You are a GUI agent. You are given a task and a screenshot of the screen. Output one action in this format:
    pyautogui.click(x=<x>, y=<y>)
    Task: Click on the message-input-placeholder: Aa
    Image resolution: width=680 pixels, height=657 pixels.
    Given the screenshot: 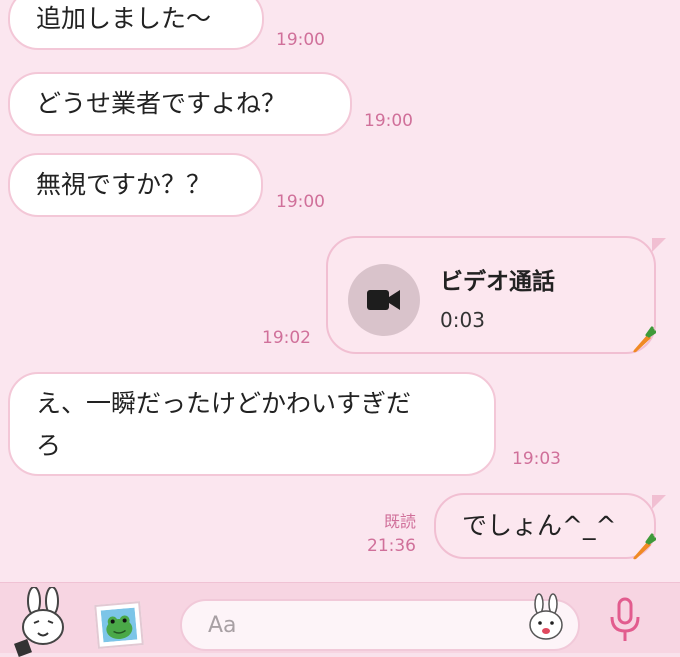 What is the action you would take?
    pyautogui.click(x=222, y=625)
    